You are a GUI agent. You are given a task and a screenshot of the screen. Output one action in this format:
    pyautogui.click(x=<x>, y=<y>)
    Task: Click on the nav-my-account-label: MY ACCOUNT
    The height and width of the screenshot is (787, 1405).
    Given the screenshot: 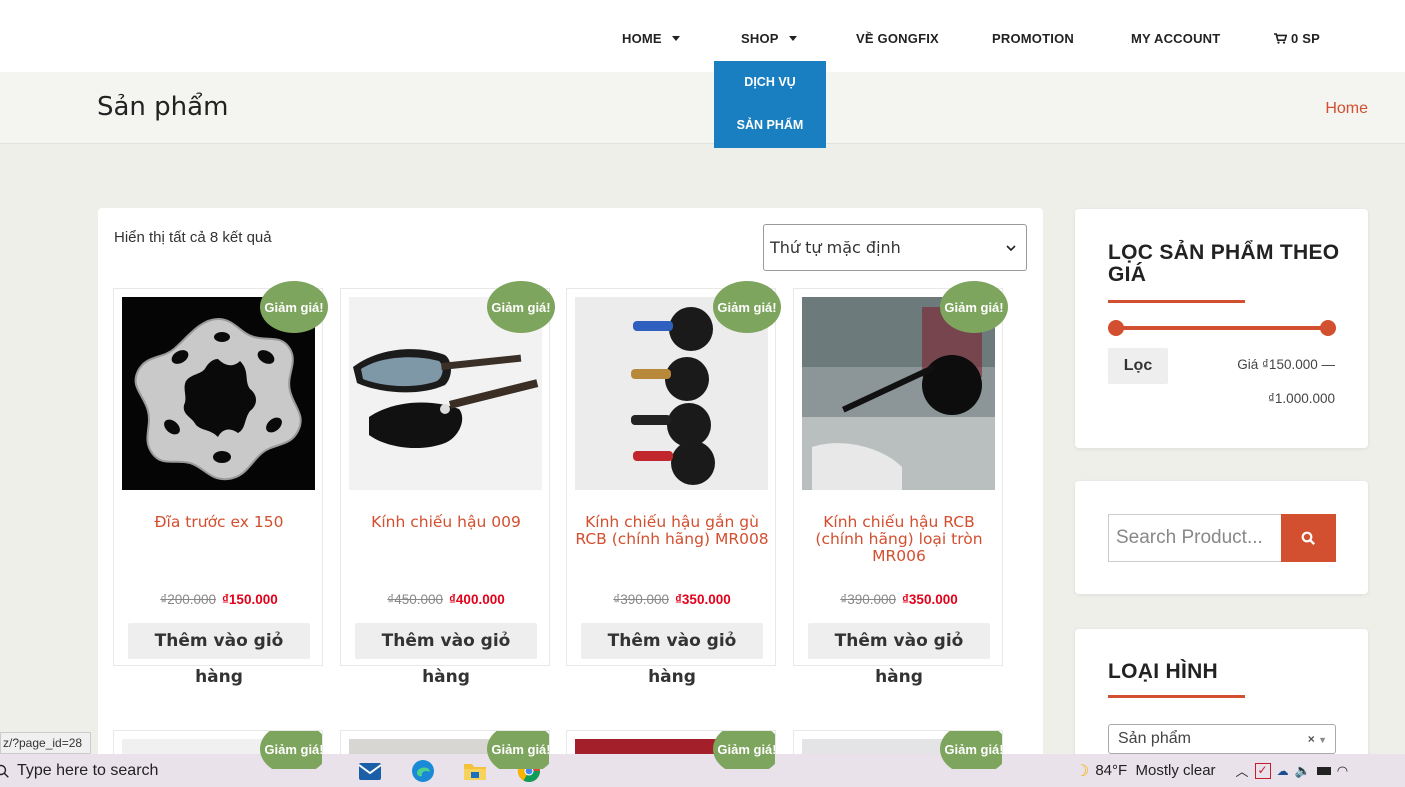 What is the action you would take?
    pyautogui.click(x=1176, y=38)
    